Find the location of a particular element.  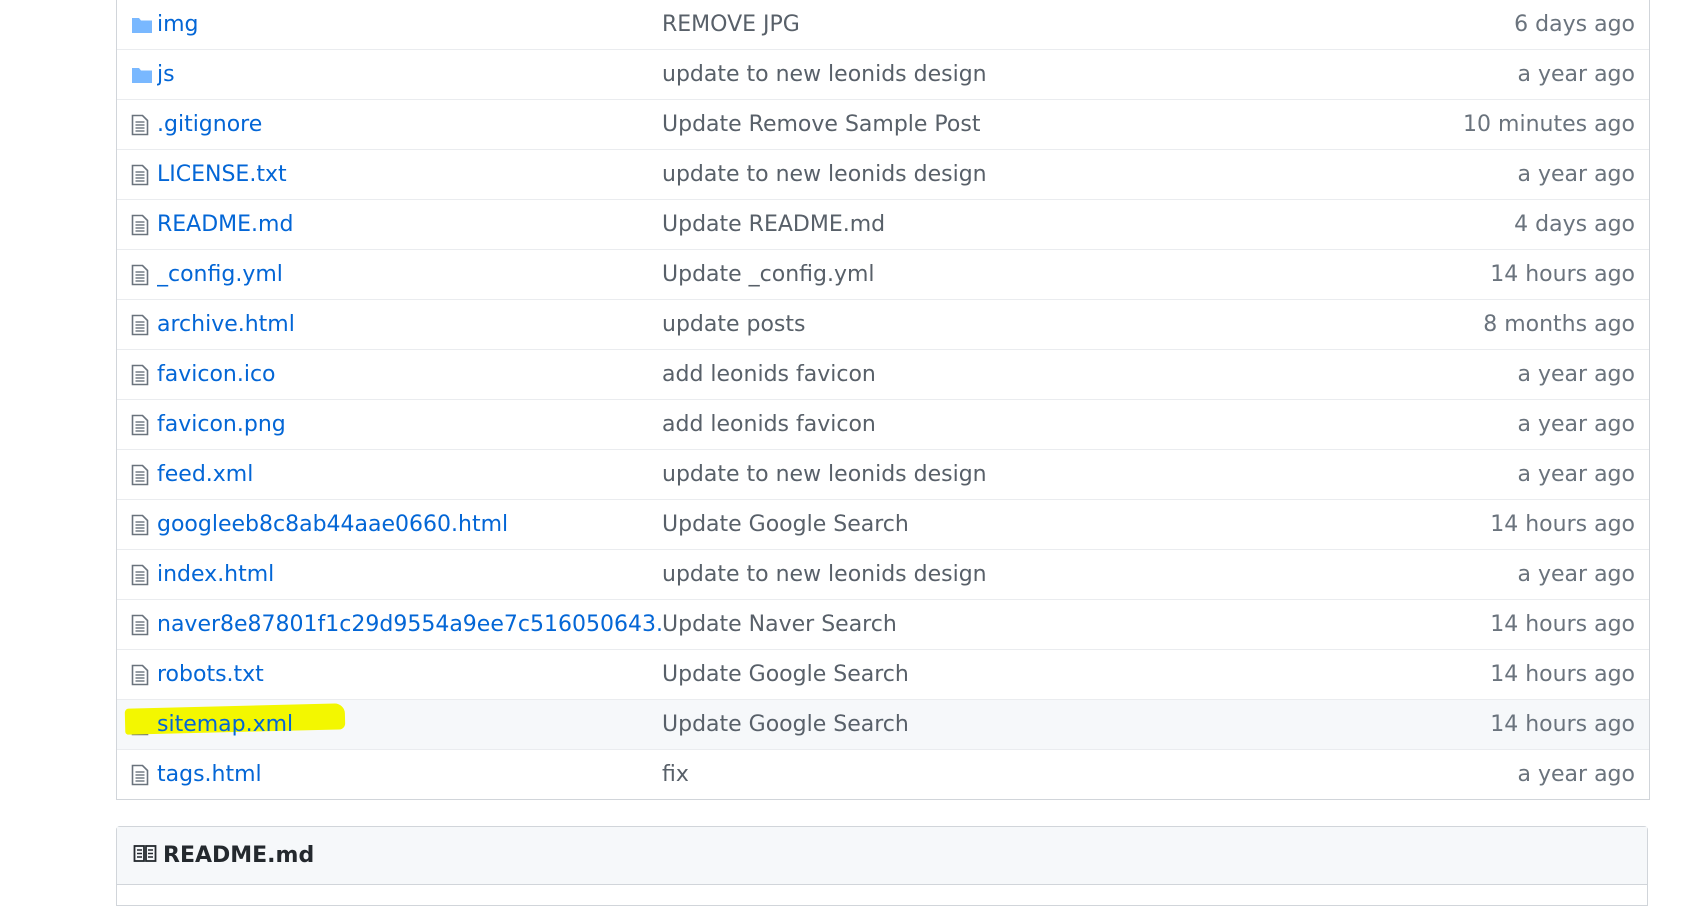

file-name-cell: img is located at coordinates (409, 24).